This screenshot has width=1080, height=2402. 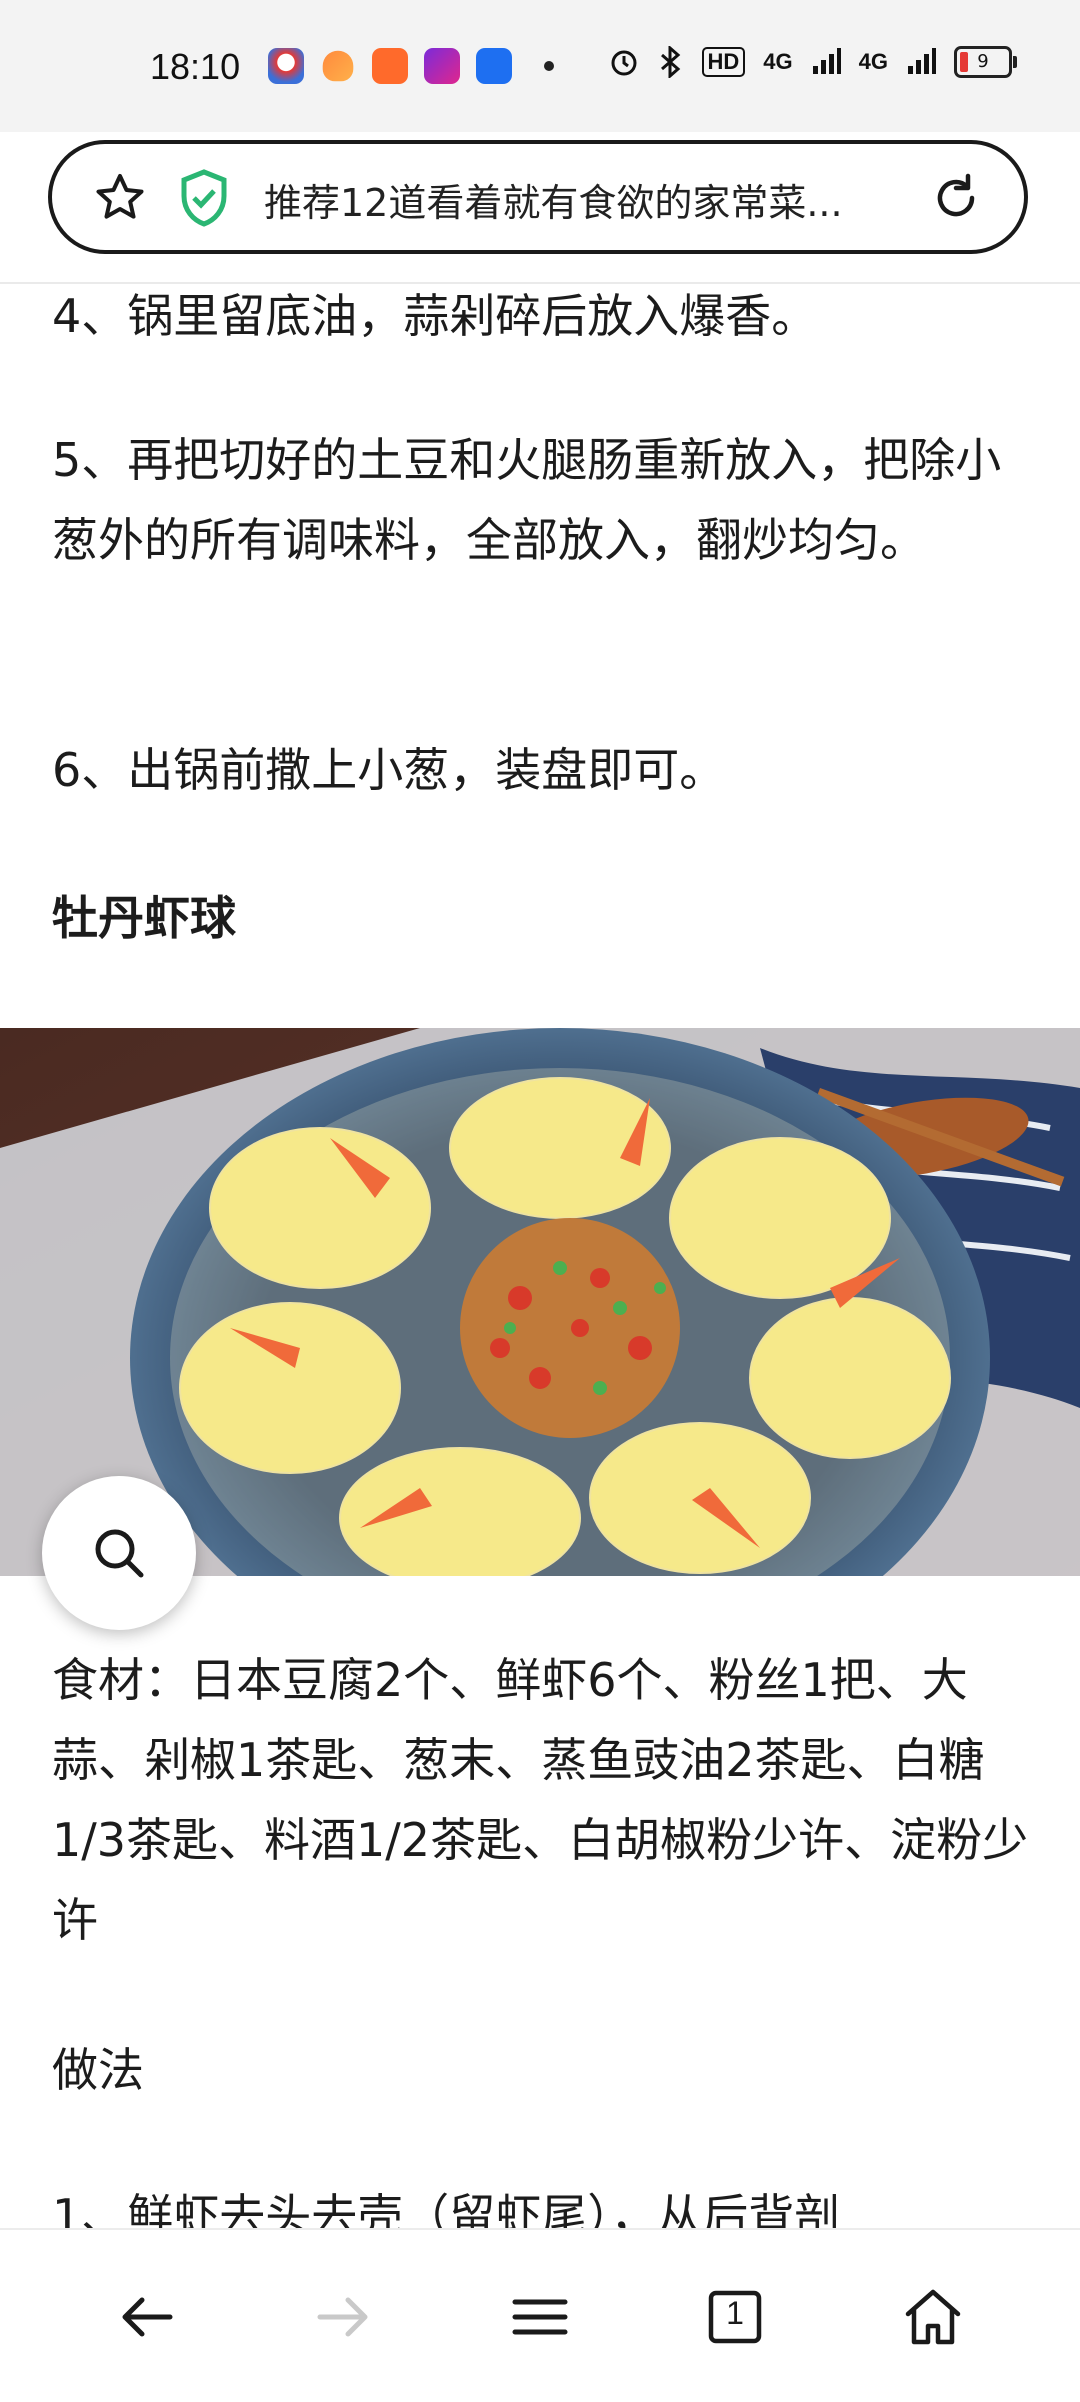 What do you see at coordinates (195, 66) in the screenshot?
I see `clock: 18:10` at bounding box center [195, 66].